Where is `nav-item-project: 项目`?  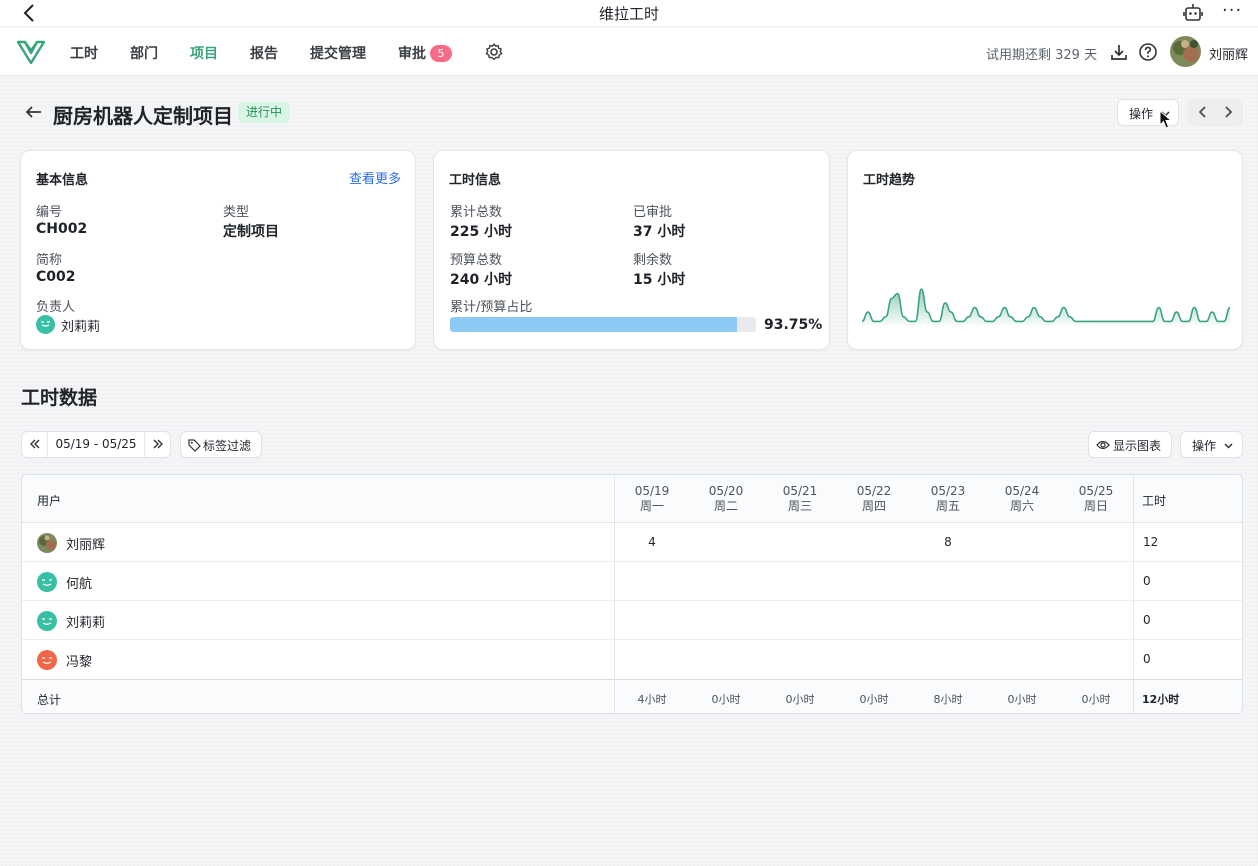 nav-item-project: 项目 is located at coordinates (204, 53).